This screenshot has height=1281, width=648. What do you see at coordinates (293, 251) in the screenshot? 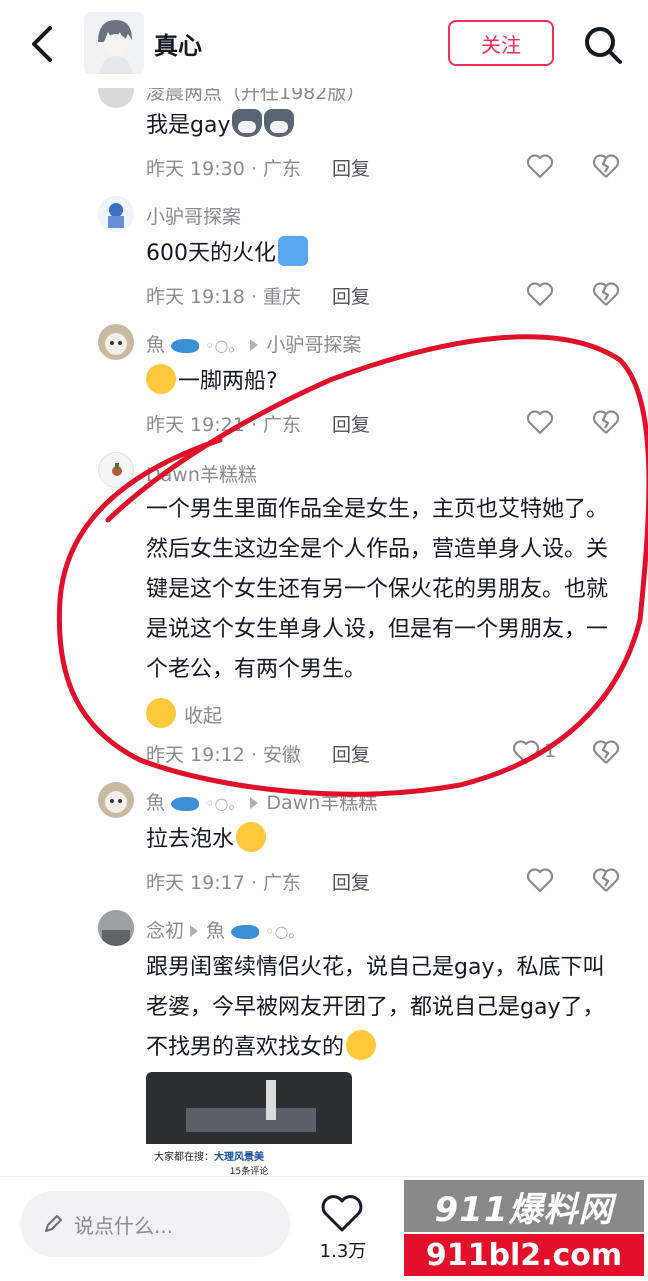
I see `emoji-icon` at bounding box center [293, 251].